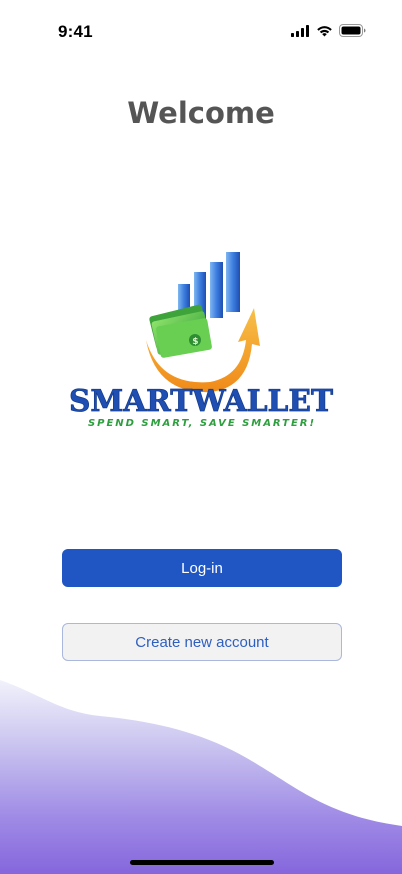  Describe the element at coordinates (201, 423) in the screenshot. I see `brand-tagline: SPEND SMART, SAVE SMARTER!` at that location.